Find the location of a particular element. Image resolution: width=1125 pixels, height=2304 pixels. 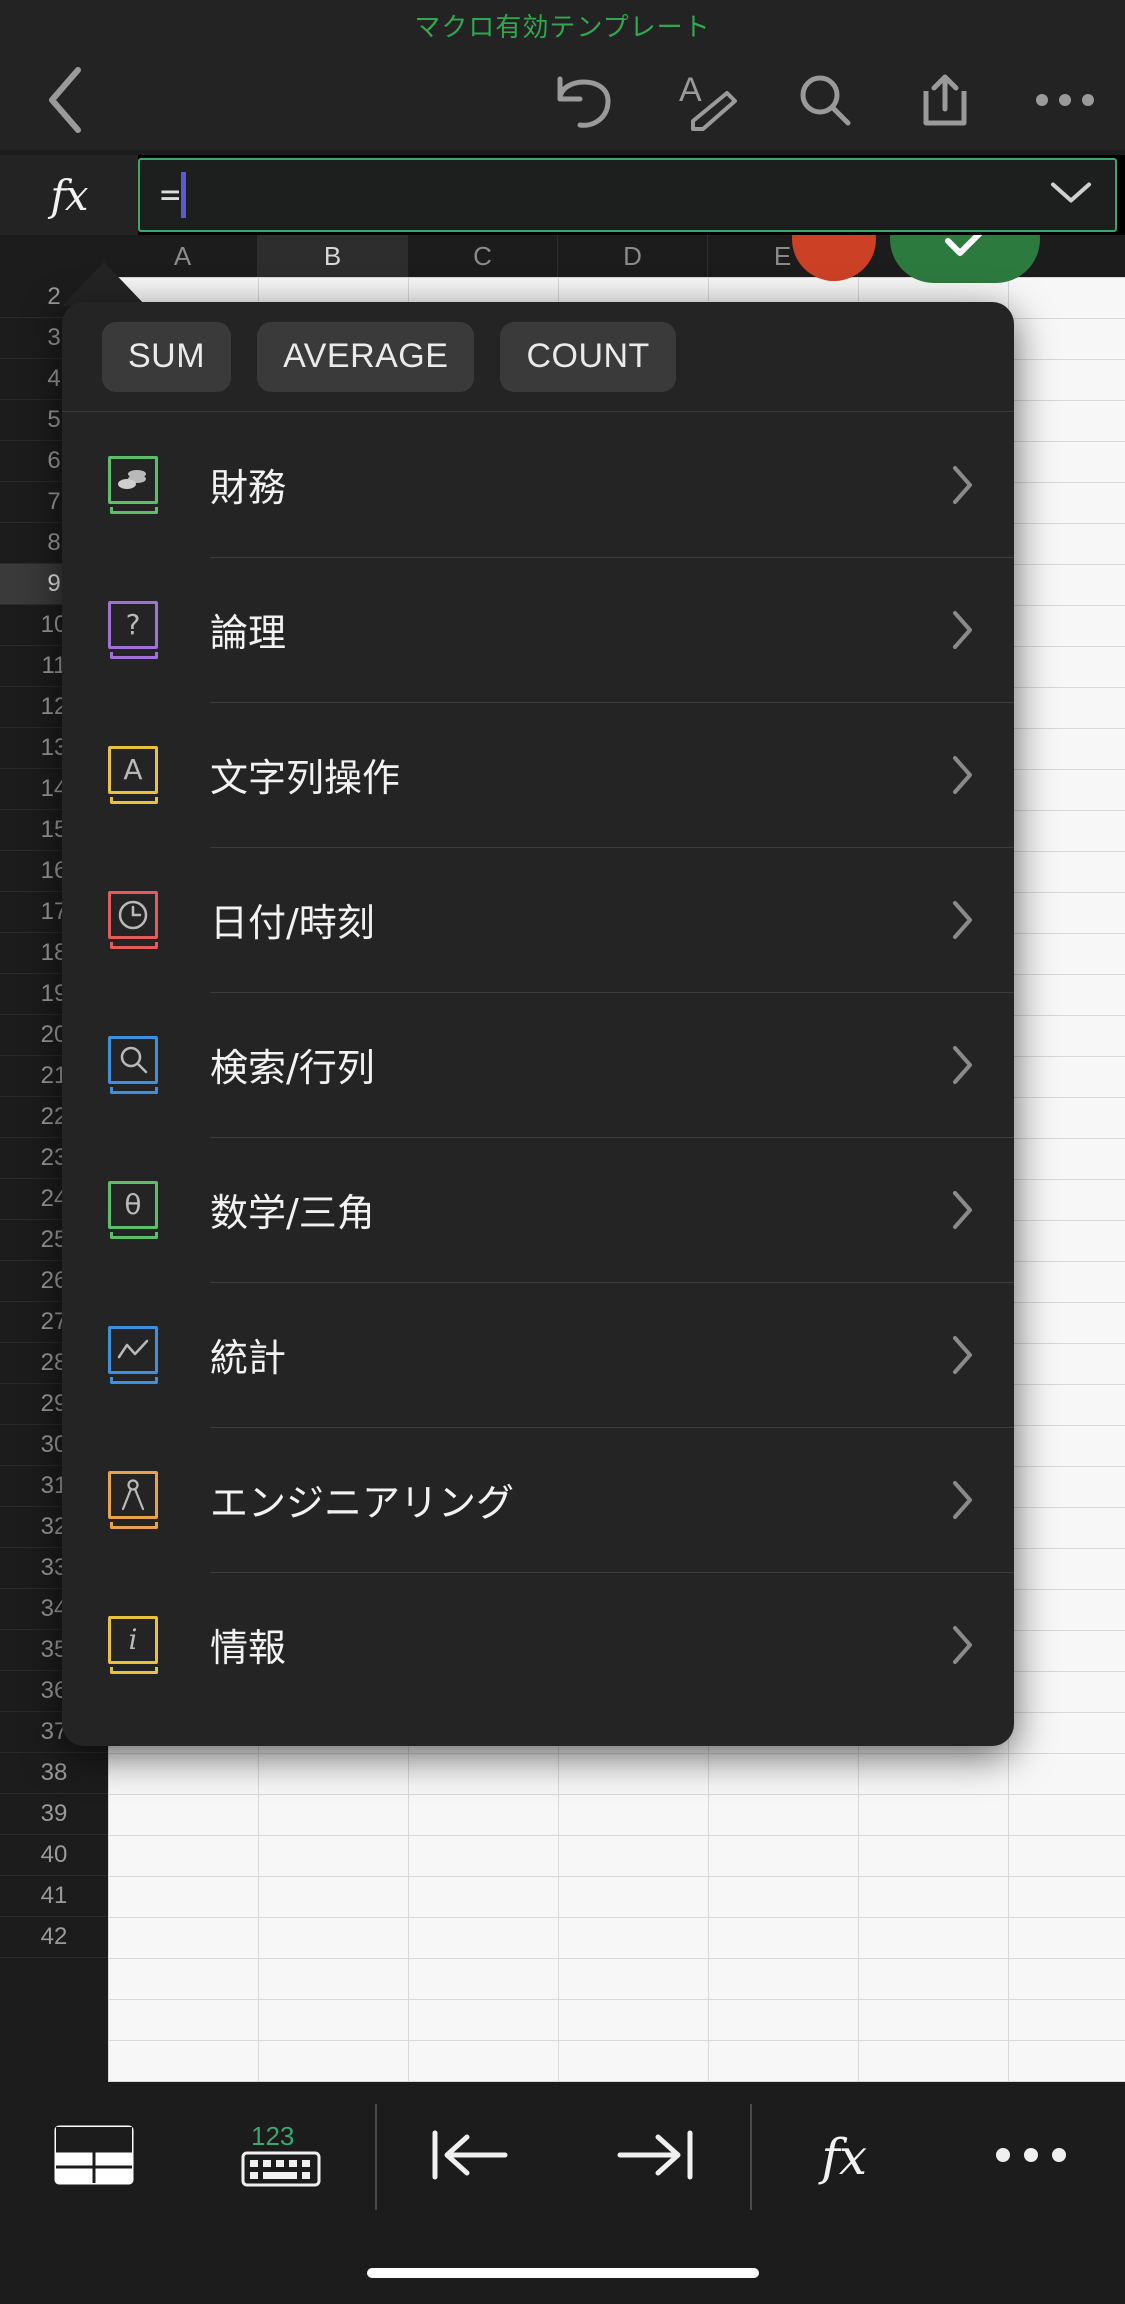

back-button is located at coordinates (65, 100).